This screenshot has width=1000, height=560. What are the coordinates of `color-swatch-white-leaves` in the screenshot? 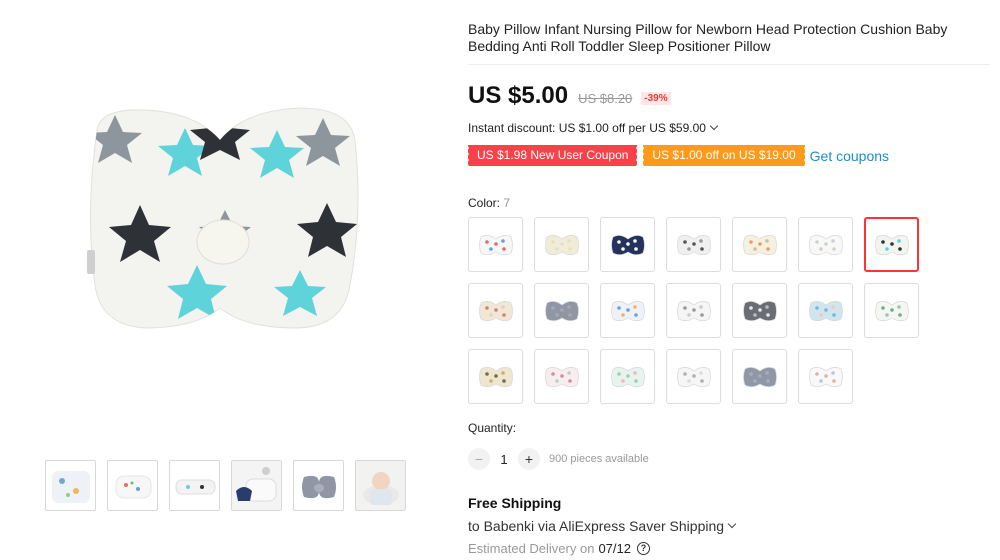 It's located at (891, 310).